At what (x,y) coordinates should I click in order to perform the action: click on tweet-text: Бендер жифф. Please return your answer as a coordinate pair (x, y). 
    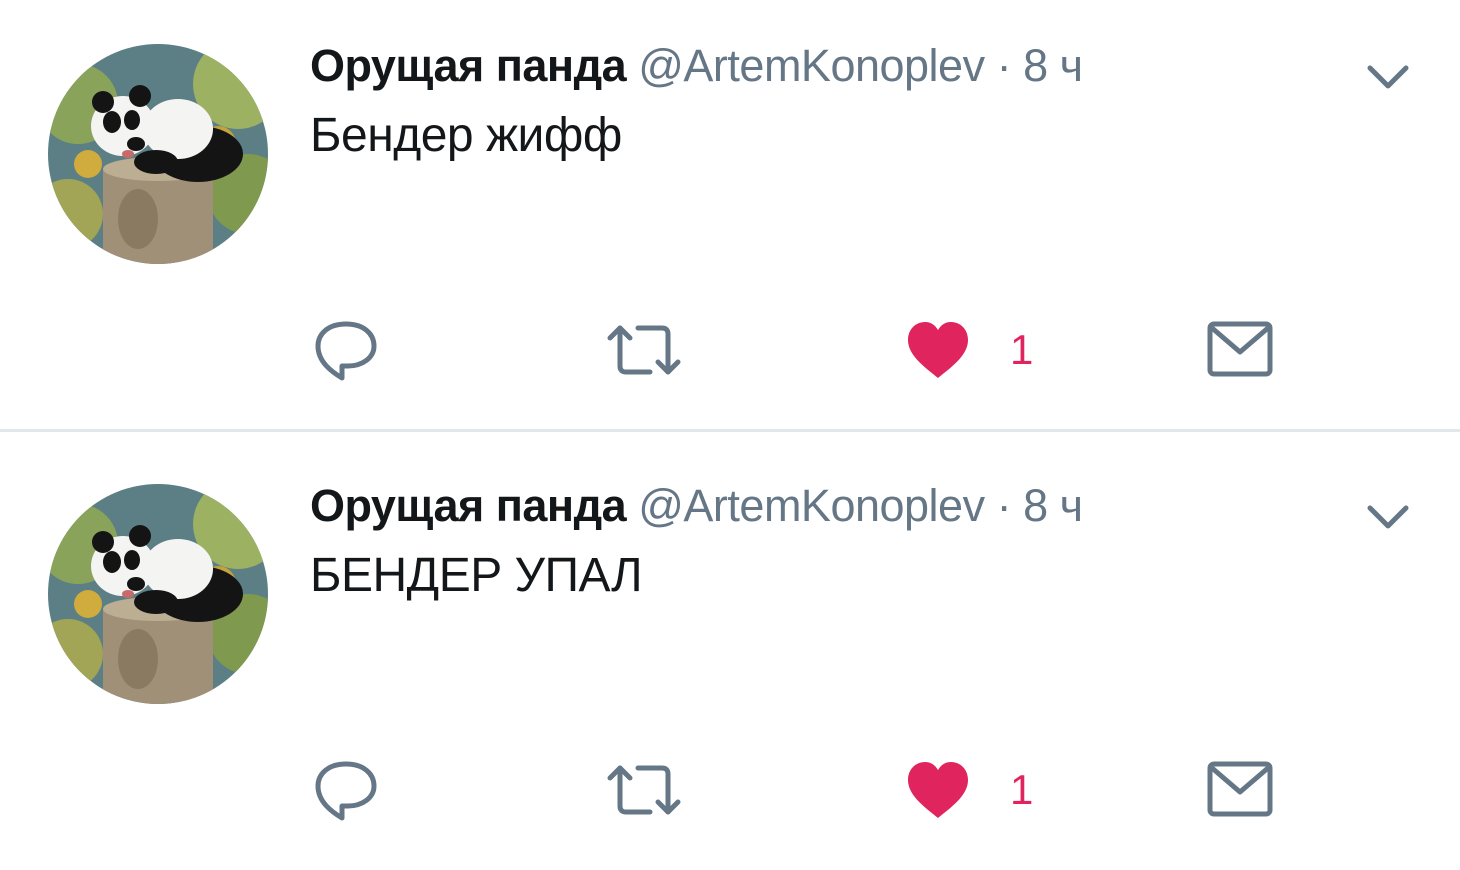
    Looking at the image, I should click on (466, 135).